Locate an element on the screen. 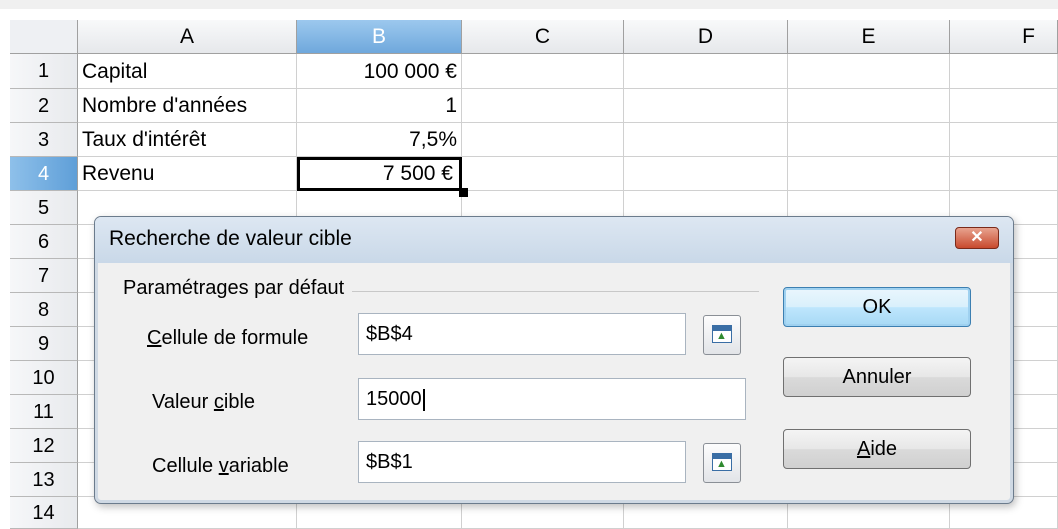 The height and width of the screenshot is (529, 1058). row-header-8: 8 is located at coordinates (44, 310).